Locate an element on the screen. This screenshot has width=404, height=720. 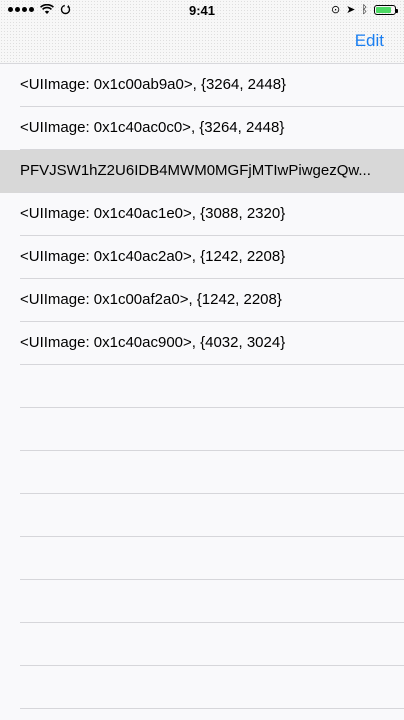
lock-rotation-icon: ⊙ is located at coordinates (335, 10).